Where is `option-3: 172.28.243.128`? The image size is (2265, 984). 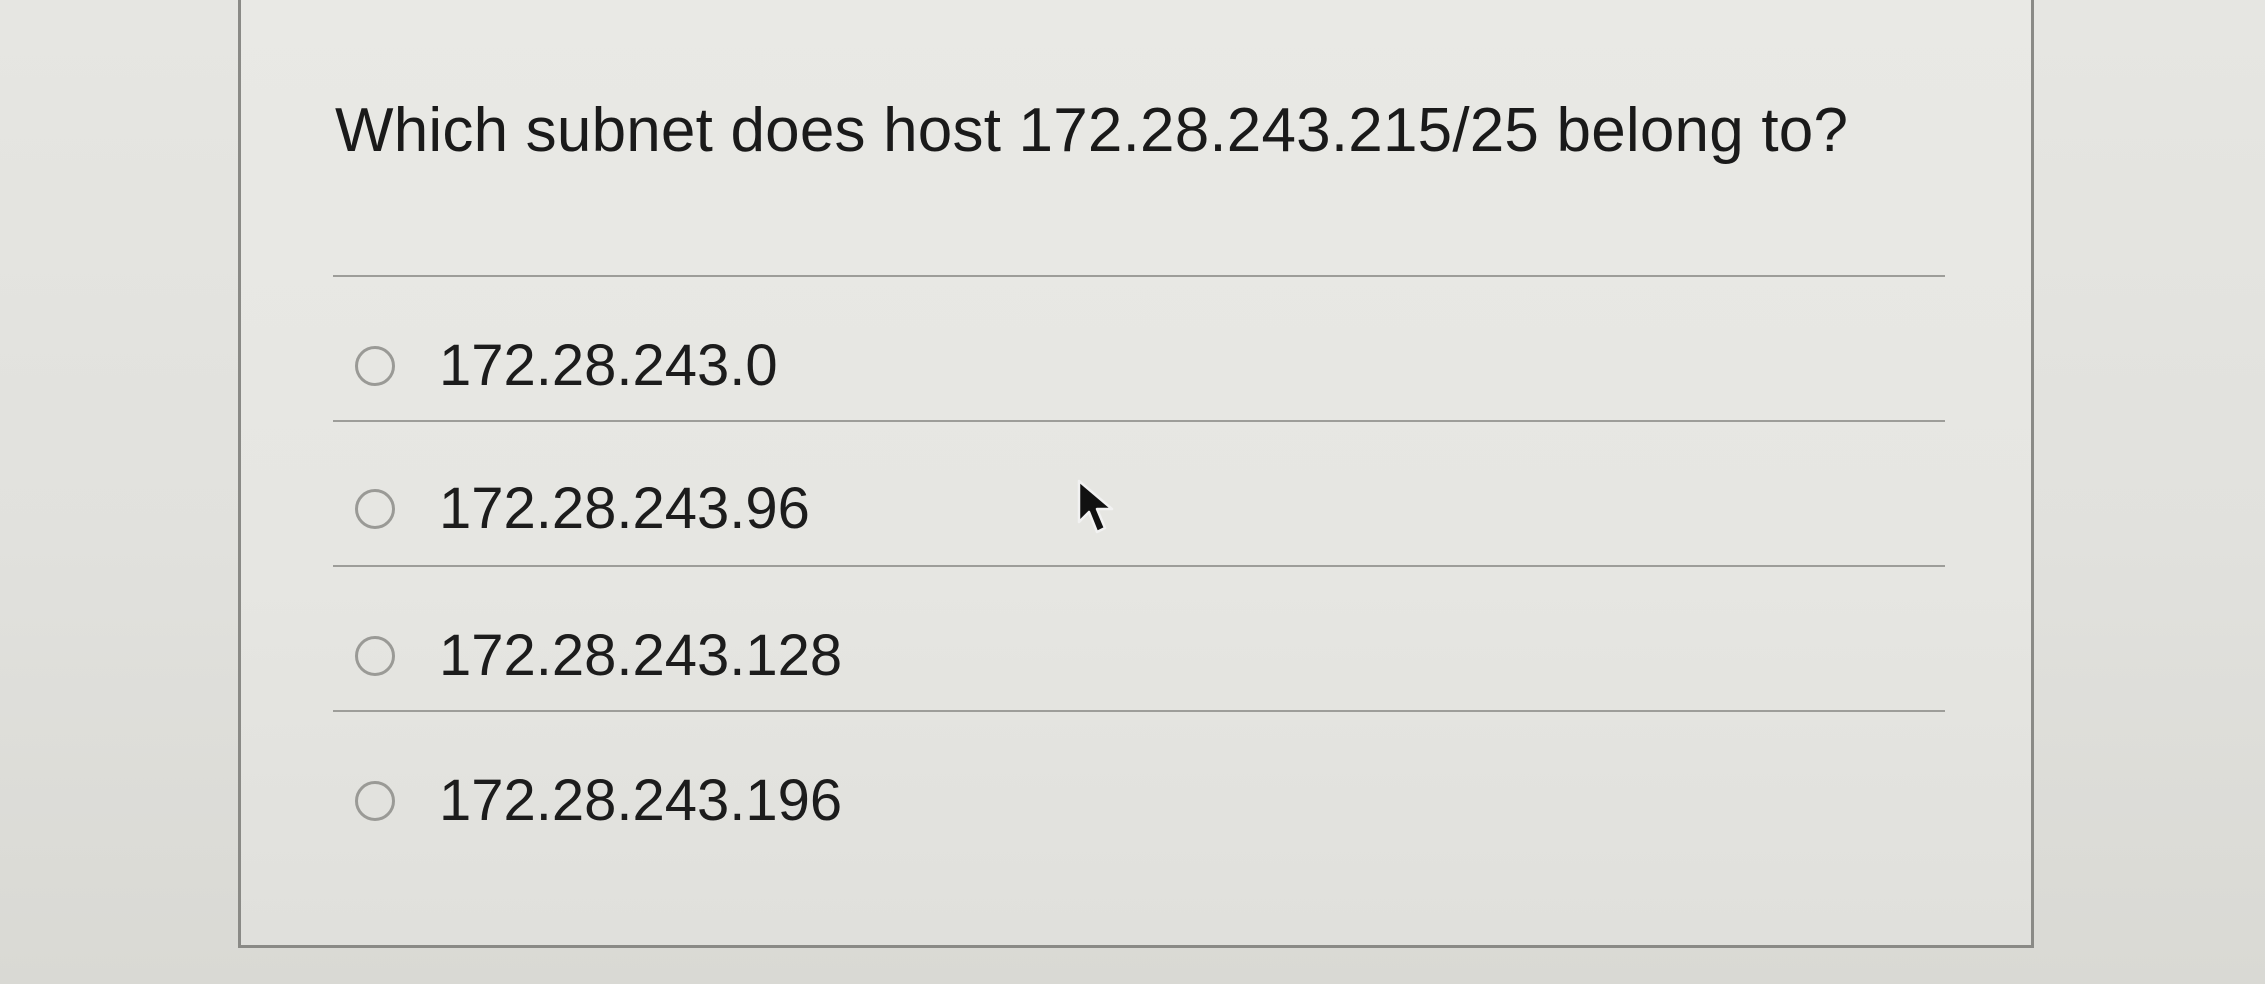
option-3: 172.28.243.128 is located at coordinates (1105, 656).